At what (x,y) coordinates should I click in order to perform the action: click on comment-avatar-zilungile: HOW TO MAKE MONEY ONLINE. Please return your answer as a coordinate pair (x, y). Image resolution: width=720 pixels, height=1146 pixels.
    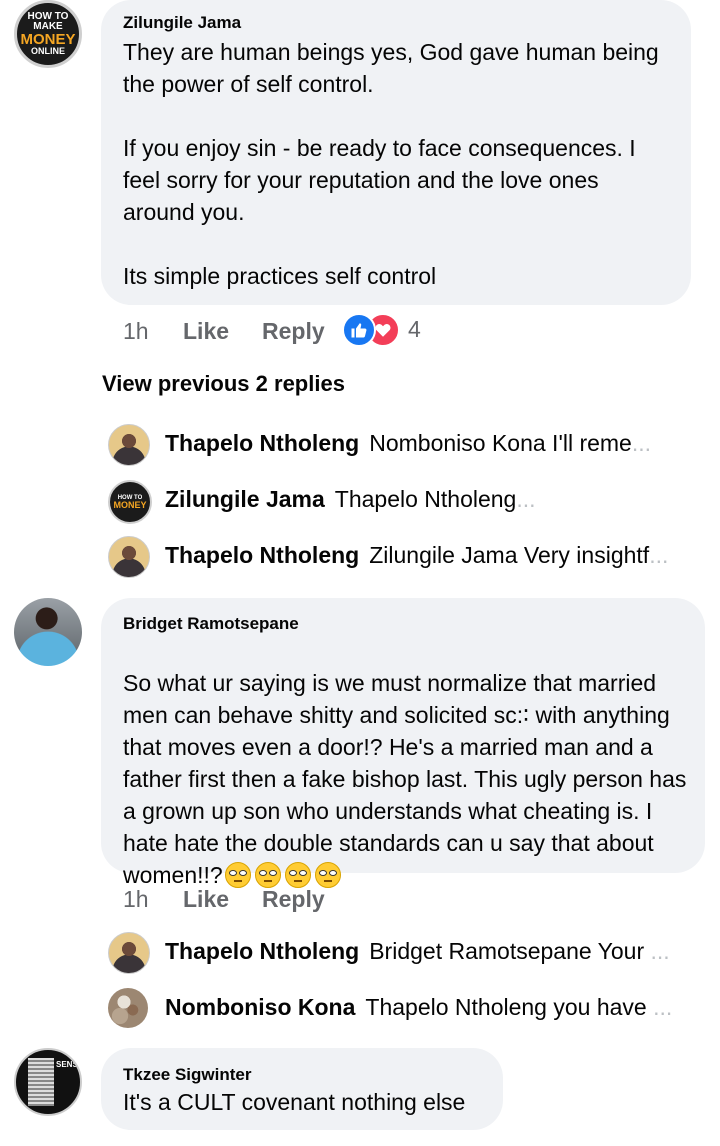
    Looking at the image, I should click on (48, 34).